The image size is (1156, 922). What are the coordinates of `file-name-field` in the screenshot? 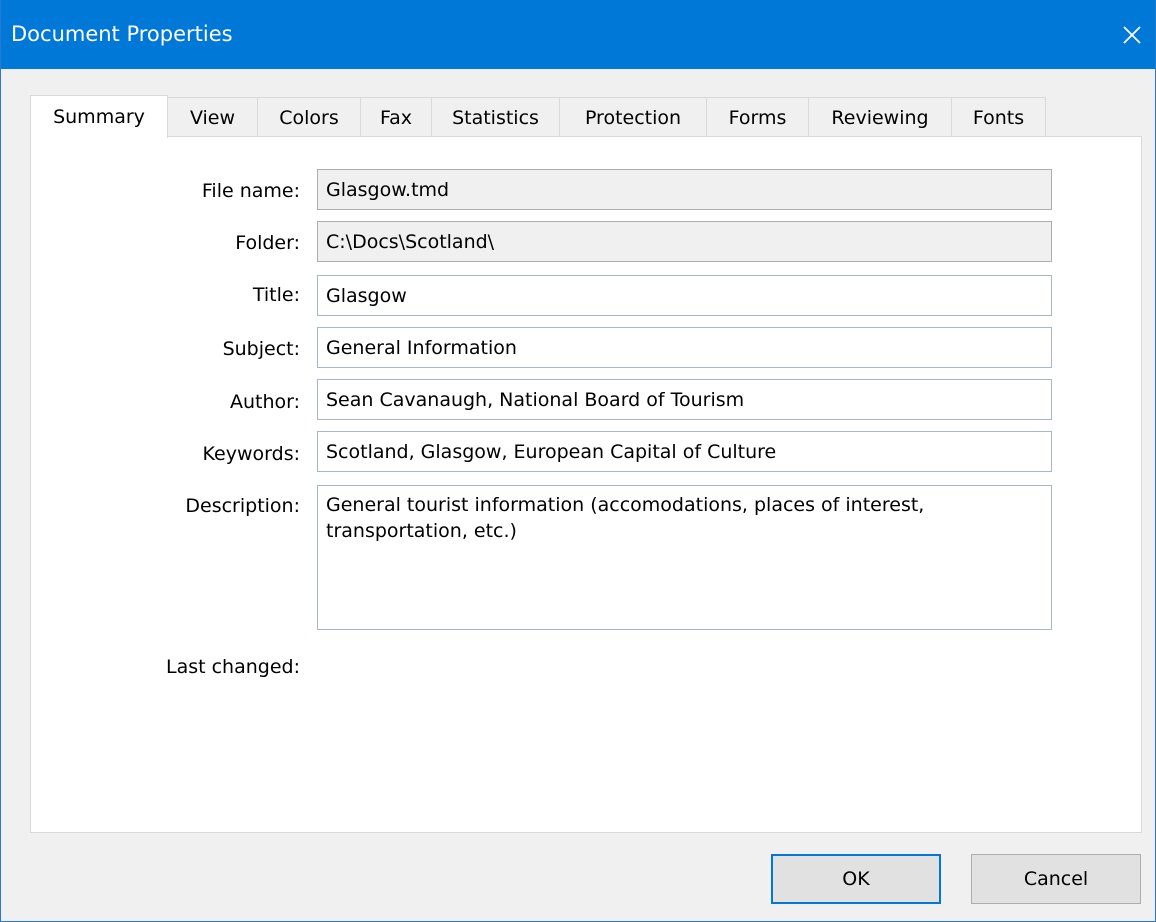 It's located at (684, 189).